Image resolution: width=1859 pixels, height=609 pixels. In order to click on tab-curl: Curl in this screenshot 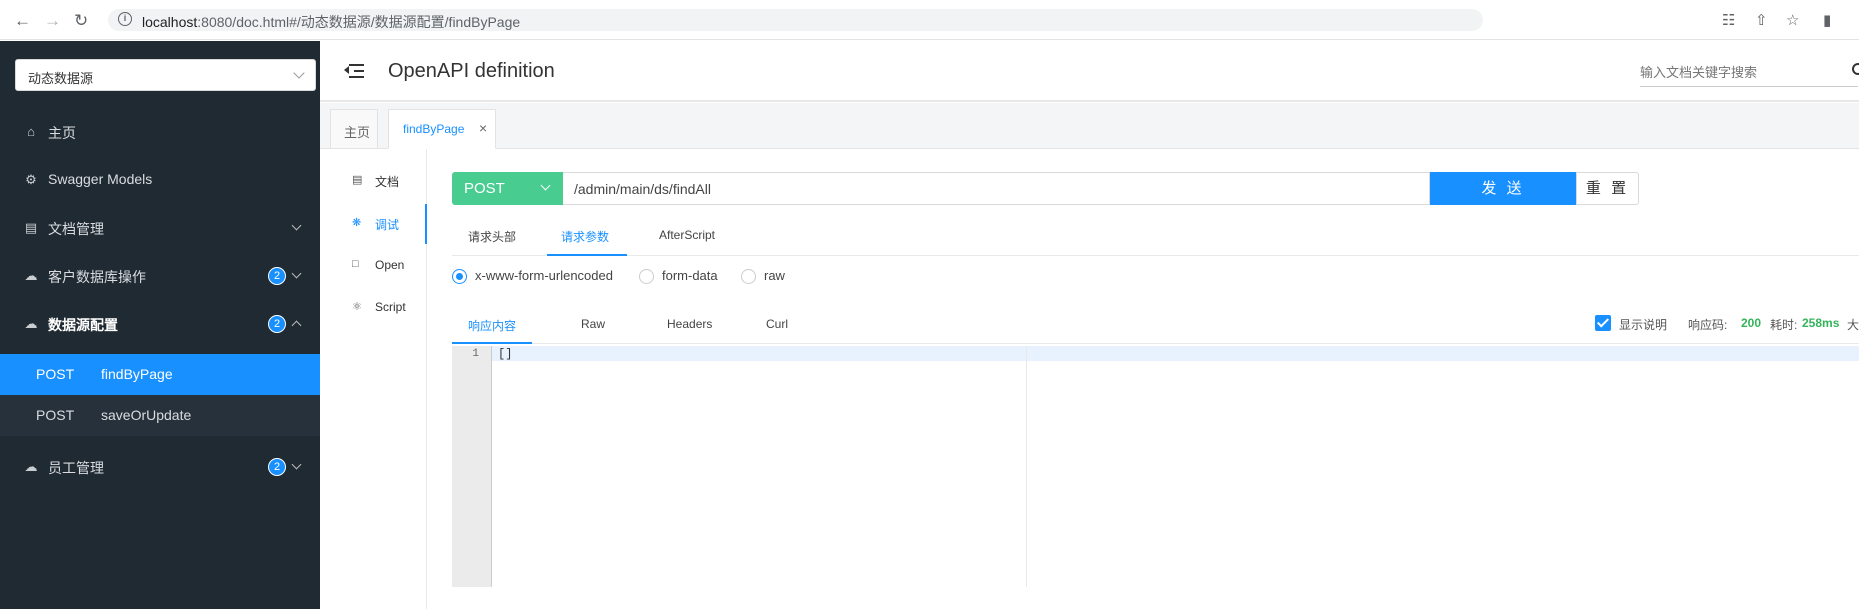, I will do `click(782, 325)`.